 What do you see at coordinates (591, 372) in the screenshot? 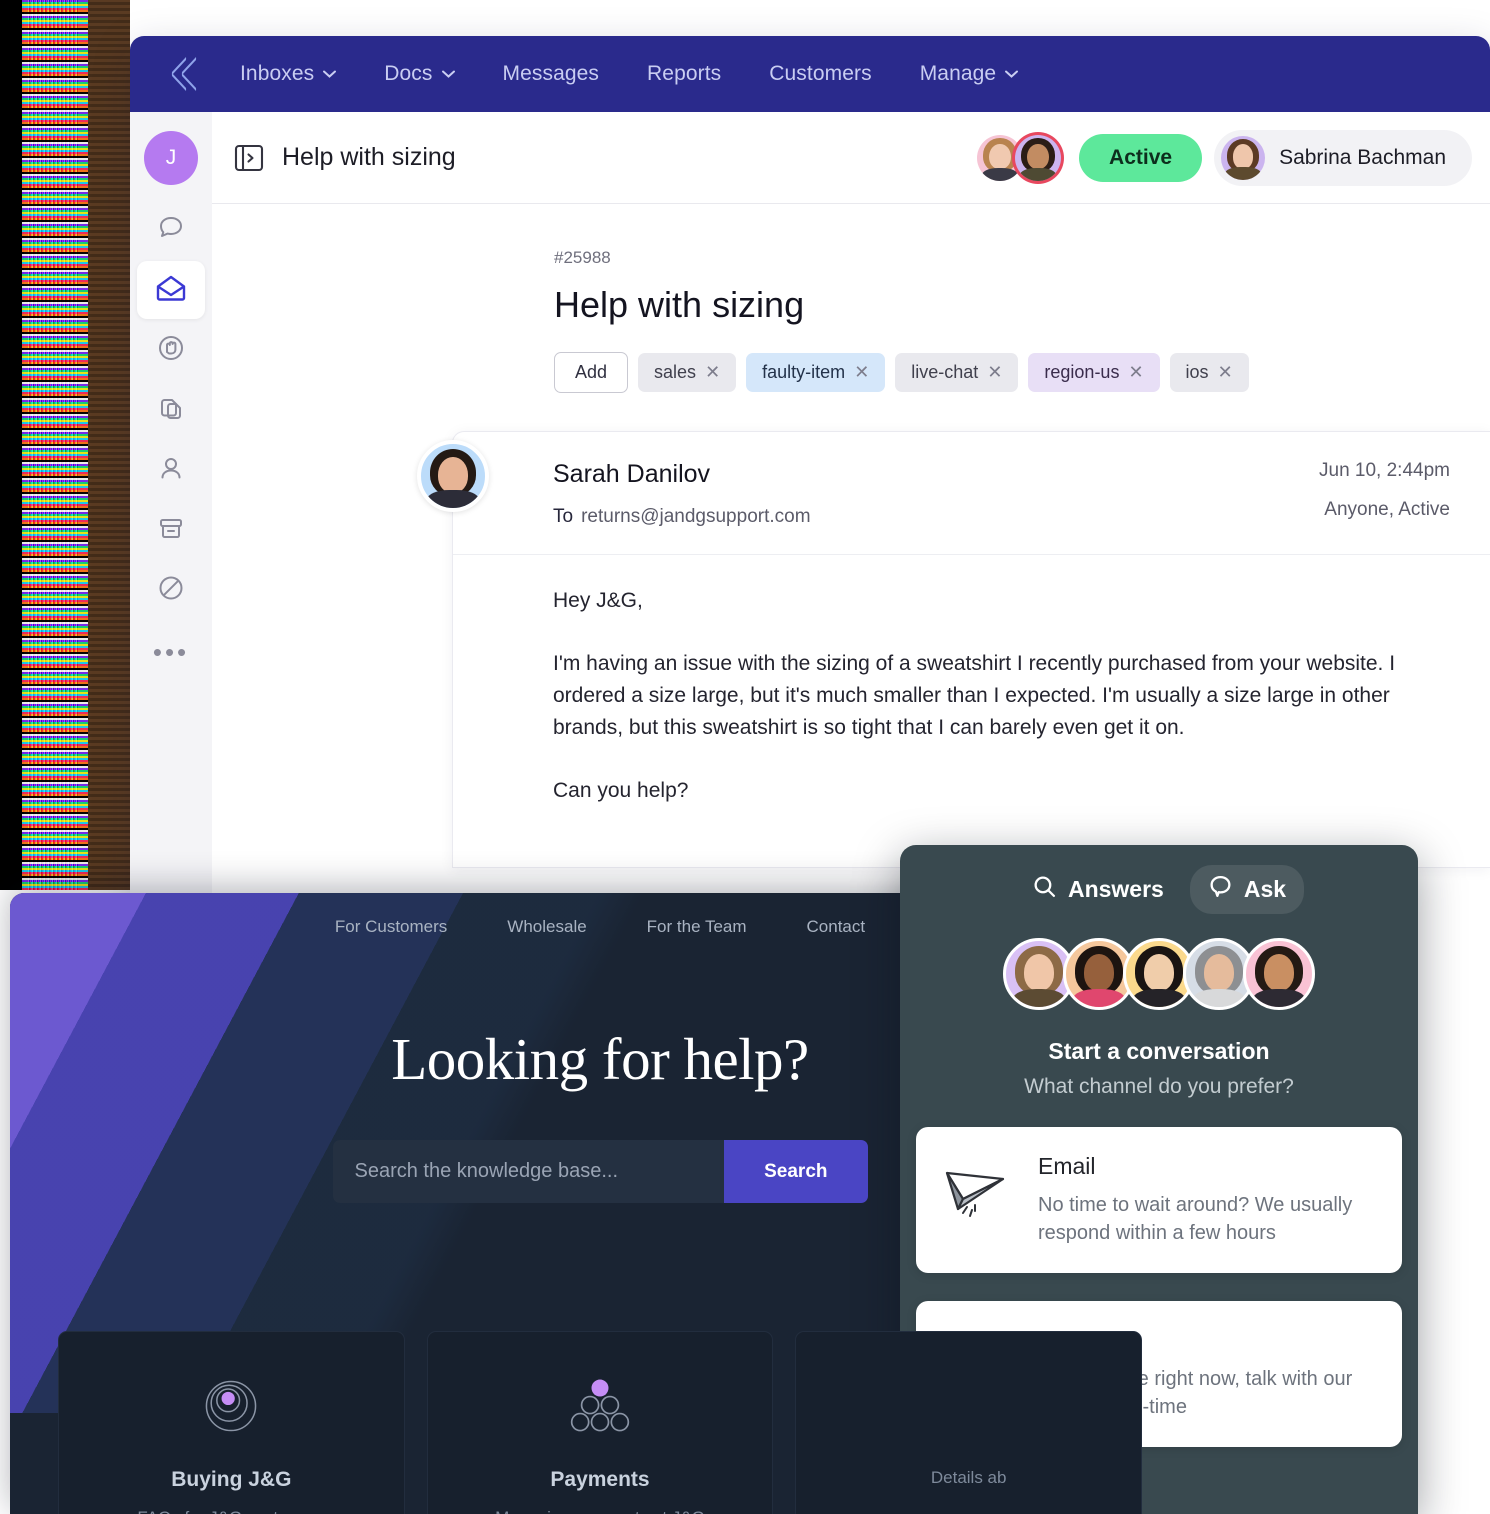
I see `add-tag-button: Add` at bounding box center [591, 372].